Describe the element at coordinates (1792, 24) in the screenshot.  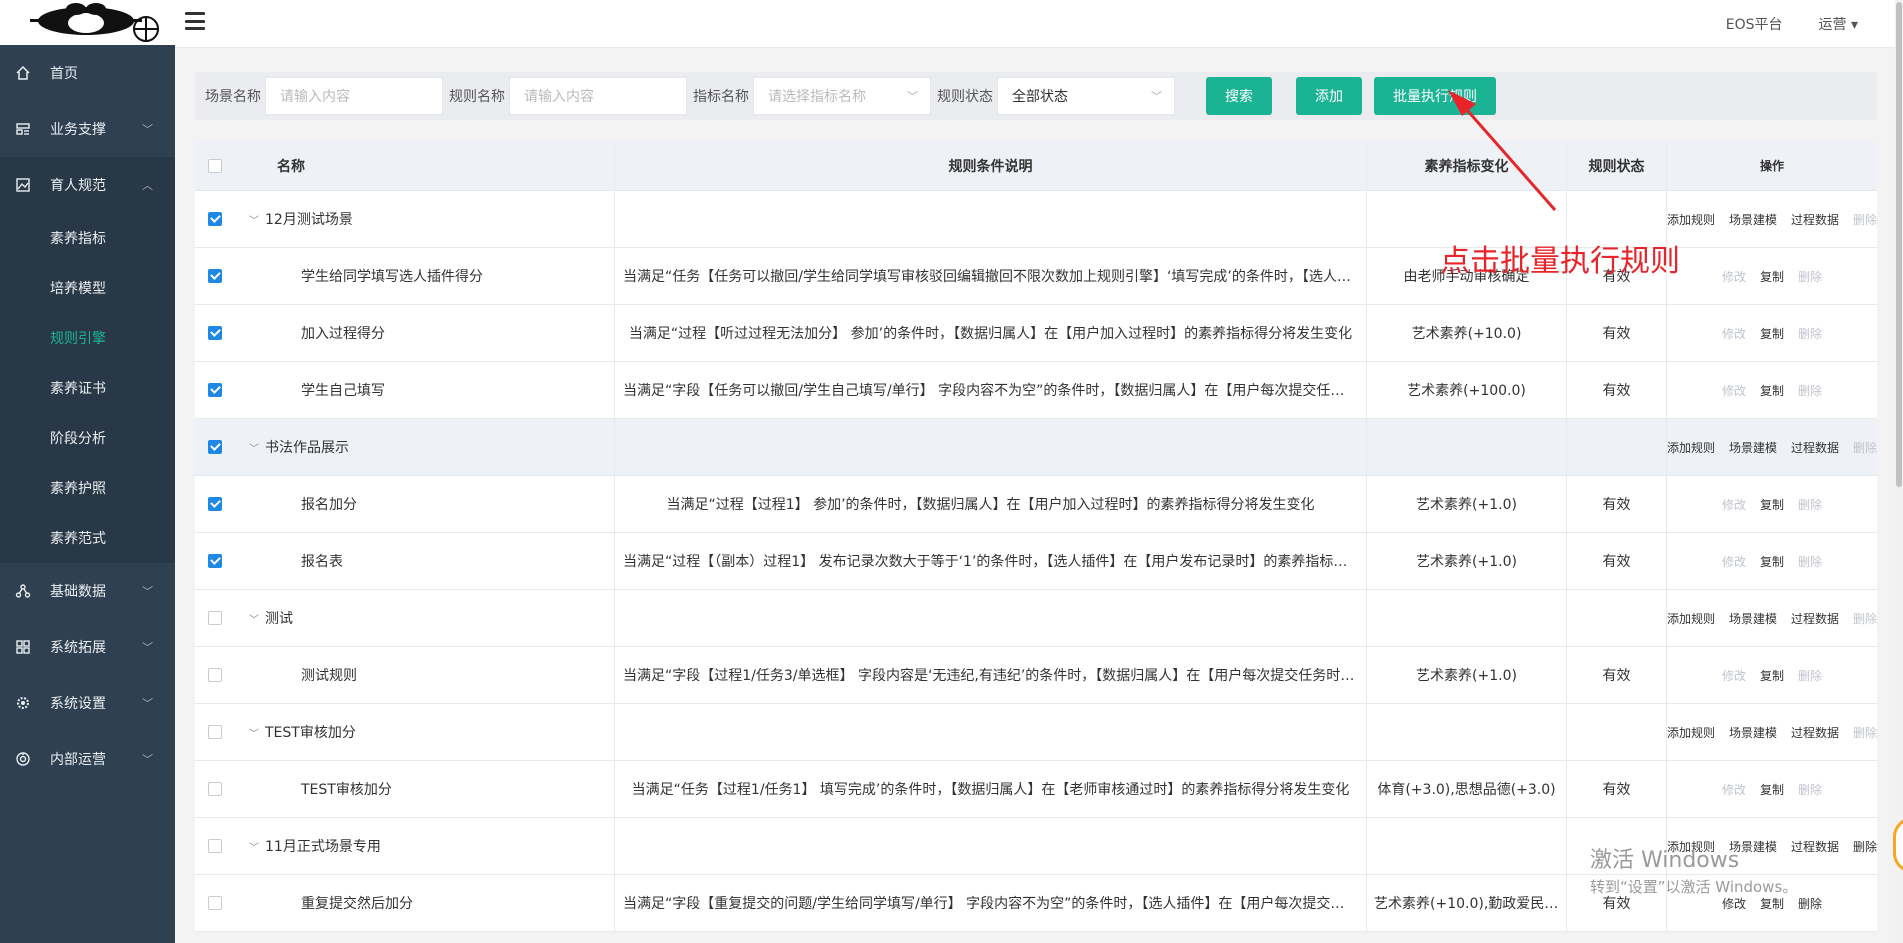
I see `top-right-menu: EOS平台 运营 ▾` at that location.